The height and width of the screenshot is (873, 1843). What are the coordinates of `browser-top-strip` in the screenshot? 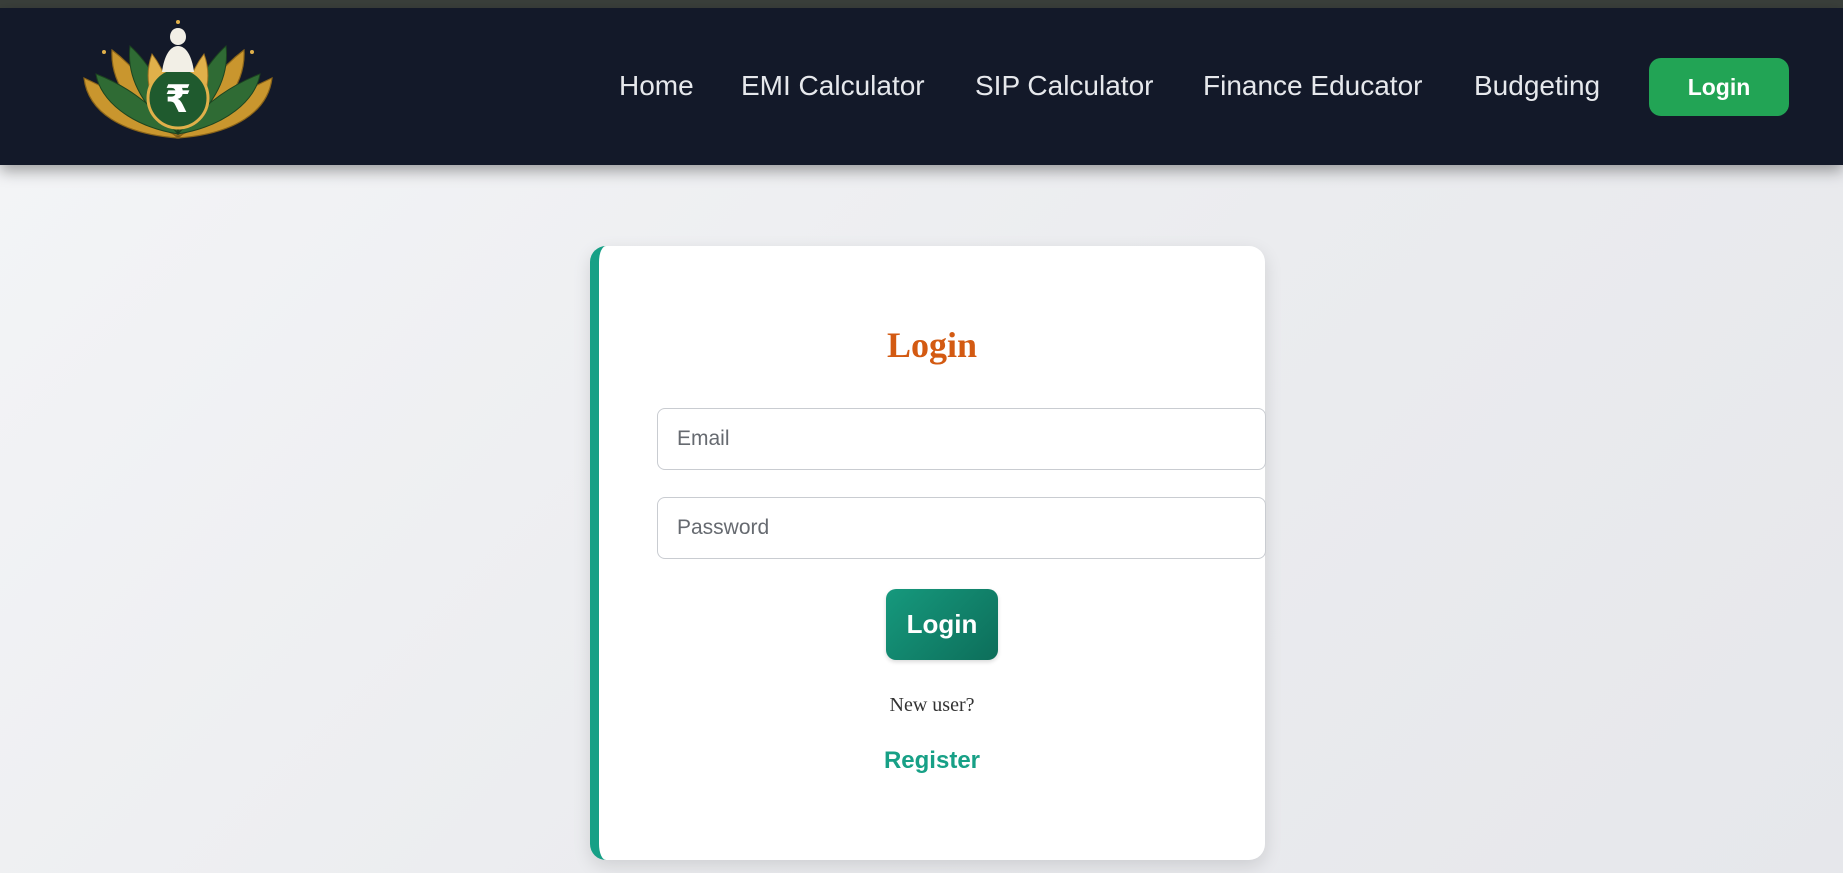 It's located at (921, 4).